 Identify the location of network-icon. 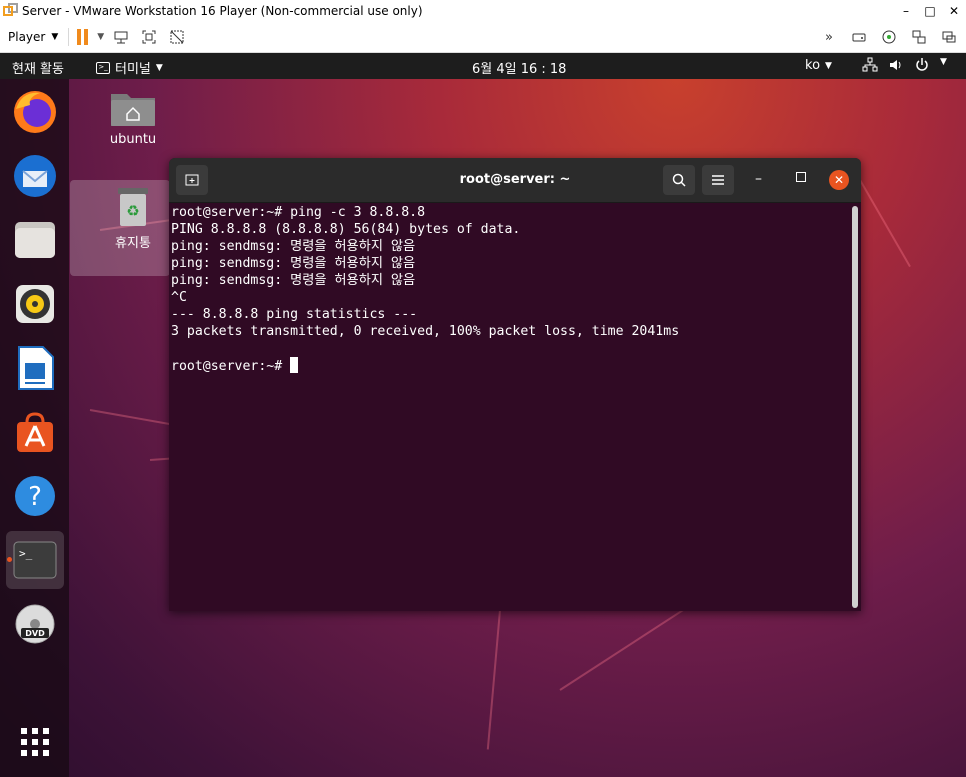
(870, 67).